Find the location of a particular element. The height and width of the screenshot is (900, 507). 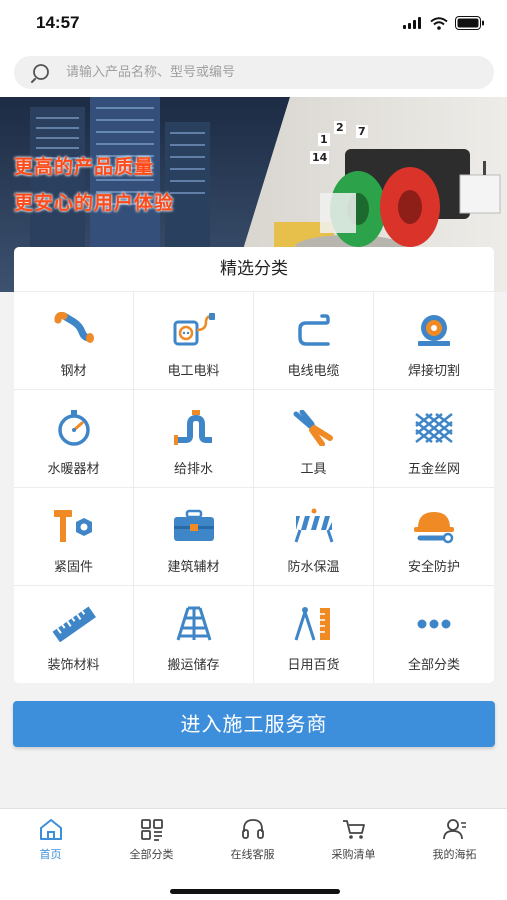

status-time: 14:57 is located at coordinates (58, 22).